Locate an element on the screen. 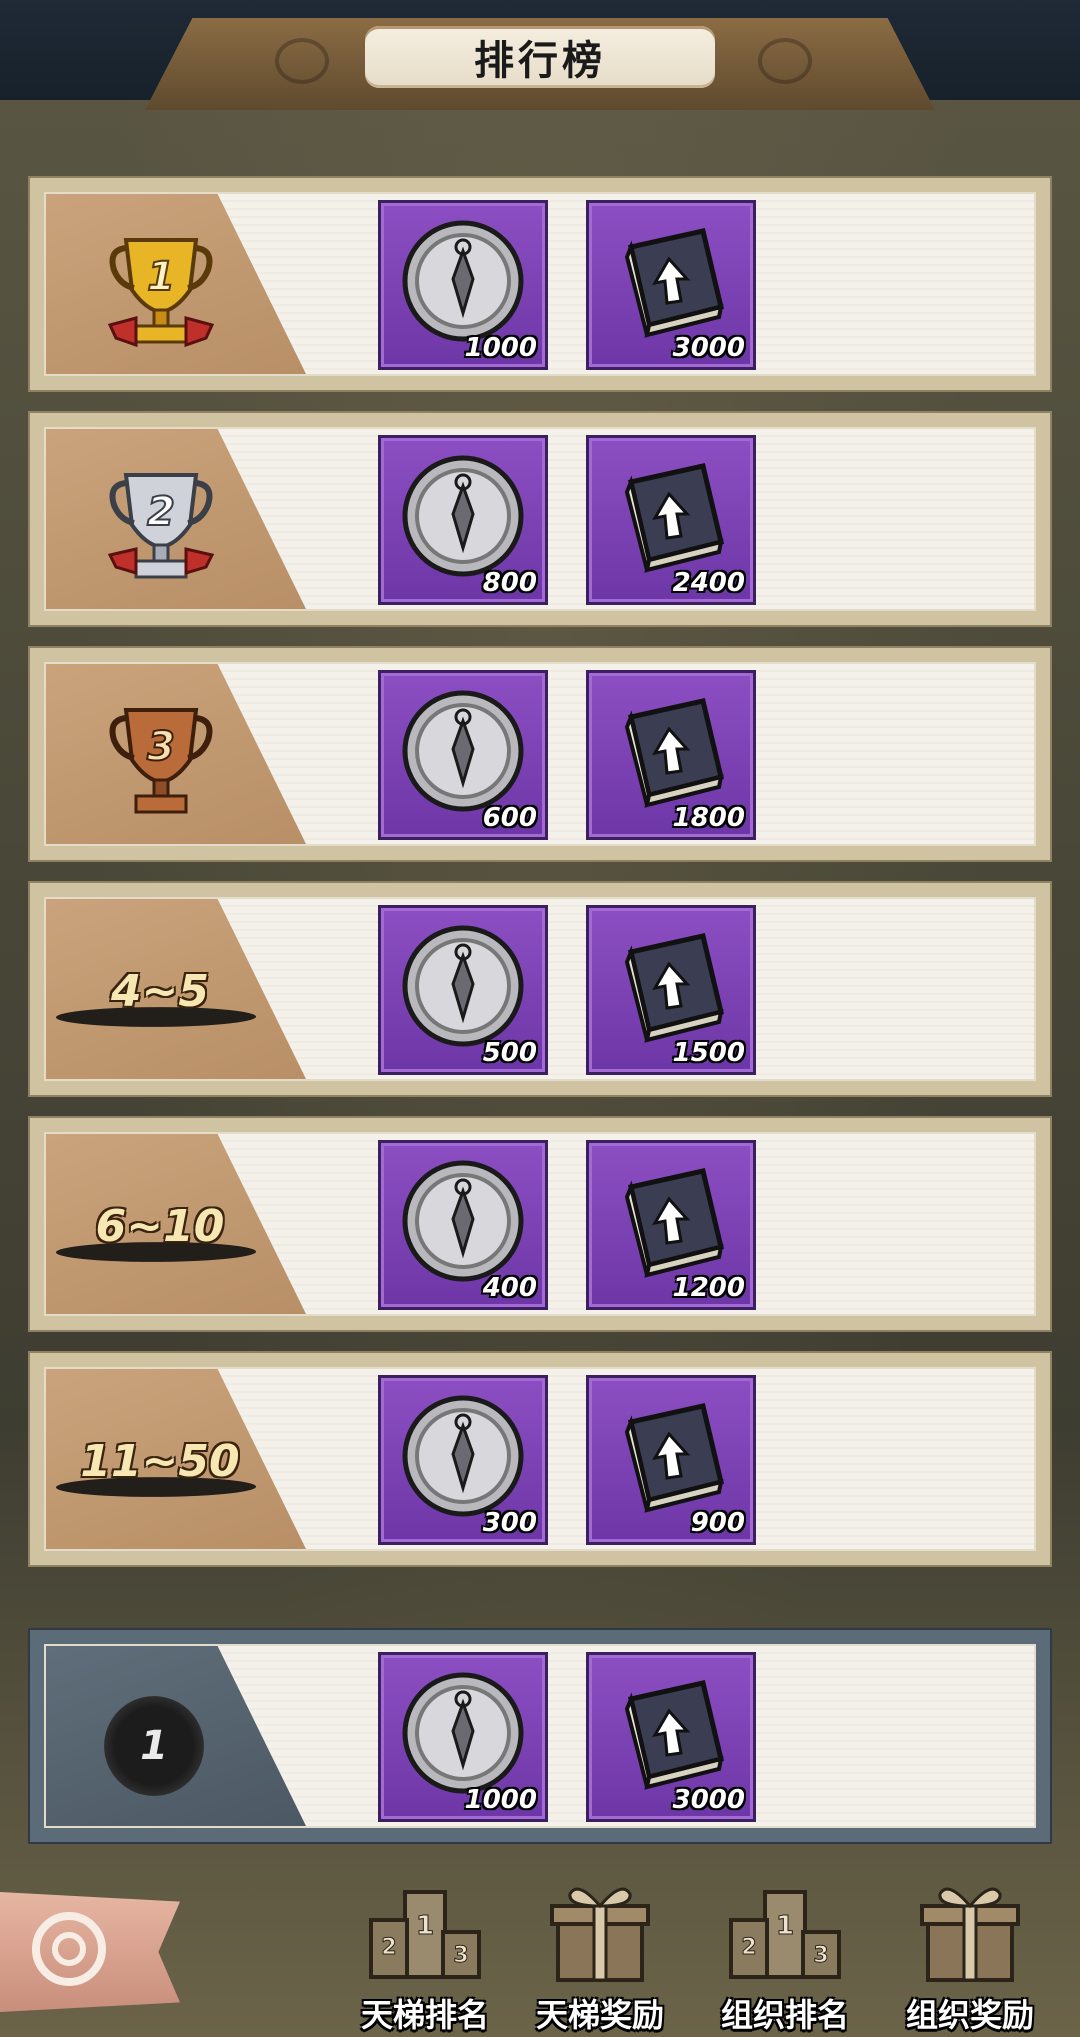 The width and height of the screenshot is (1080, 2037). page-title: 排行榜 is located at coordinates (540, 57).